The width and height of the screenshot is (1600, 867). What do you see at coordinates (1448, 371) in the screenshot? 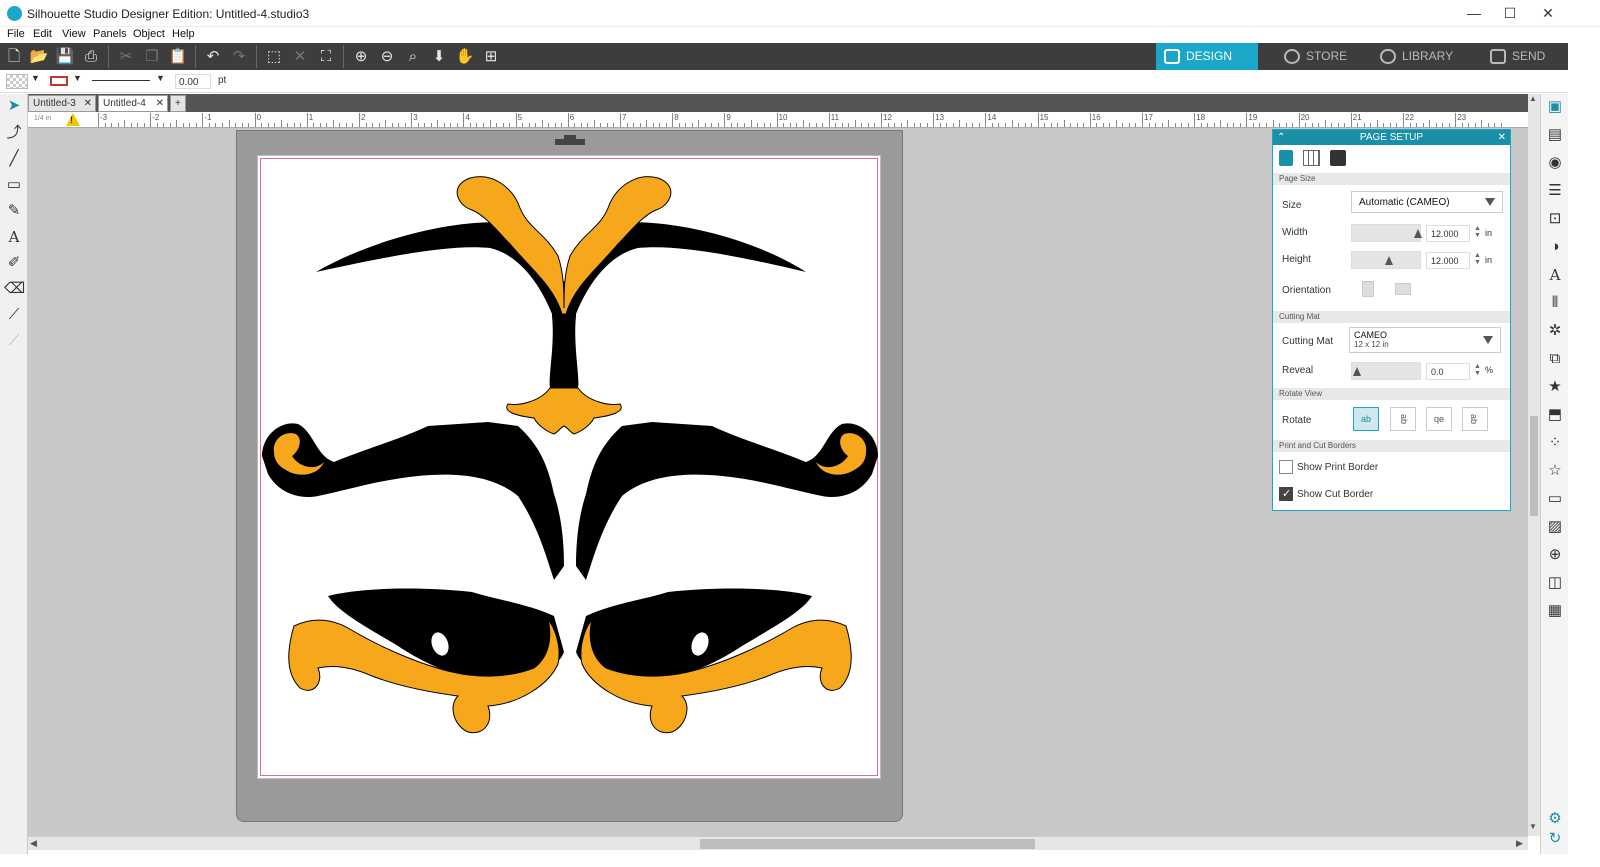
I see `reveal-input: 0.0` at bounding box center [1448, 371].